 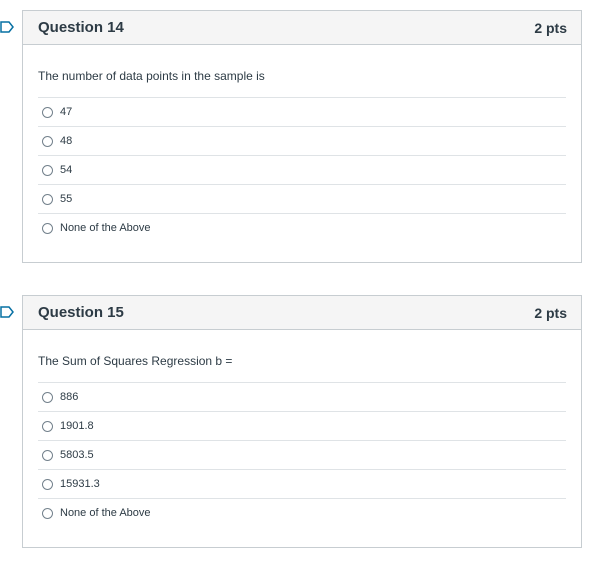 What do you see at coordinates (81, 27) in the screenshot?
I see `question-title: Question 14` at bounding box center [81, 27].